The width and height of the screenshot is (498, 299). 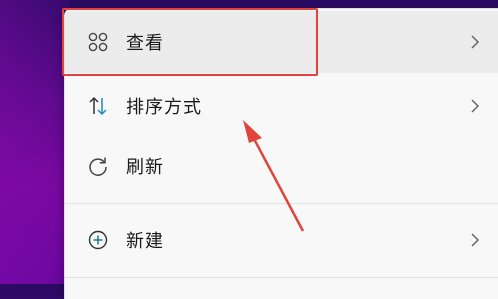 I want to click on desktop-background, so click(x=35, y=142).